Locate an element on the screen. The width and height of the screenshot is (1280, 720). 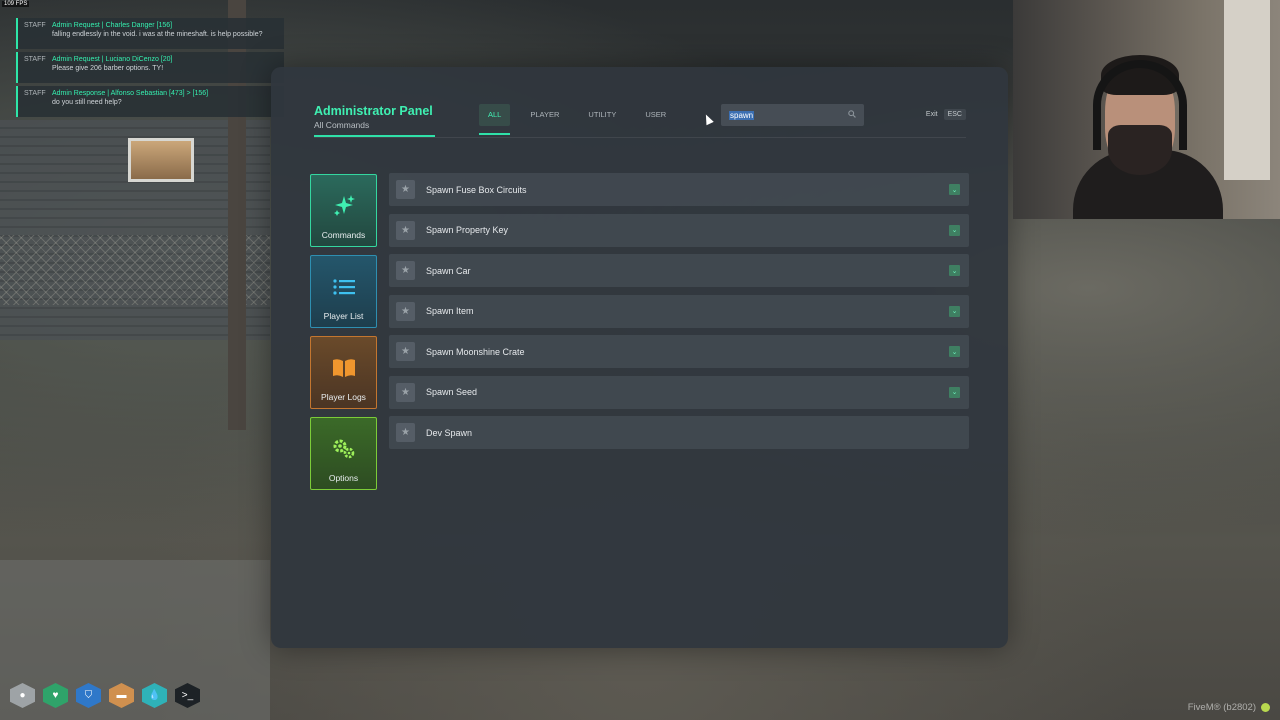
hunger-icon: ▬ is located at coordinates (121, 695).